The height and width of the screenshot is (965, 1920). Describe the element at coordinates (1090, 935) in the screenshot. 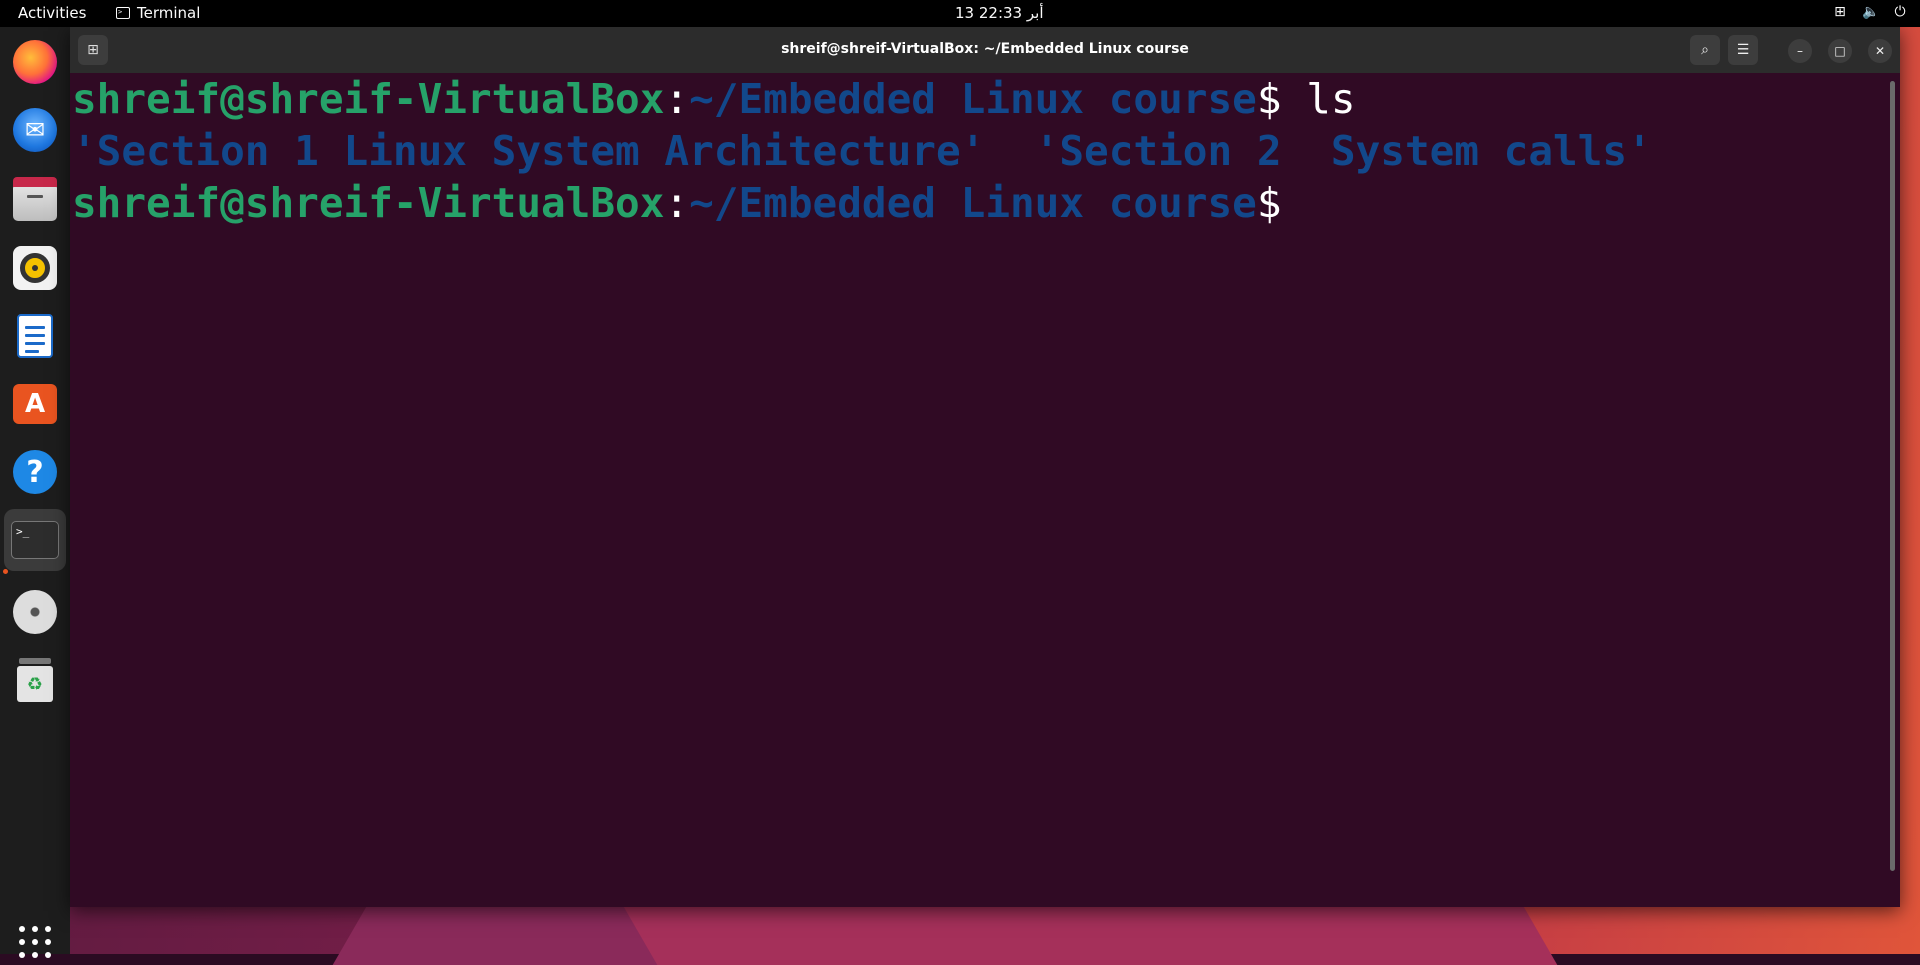

I see `wallpaper-shape` at that location.